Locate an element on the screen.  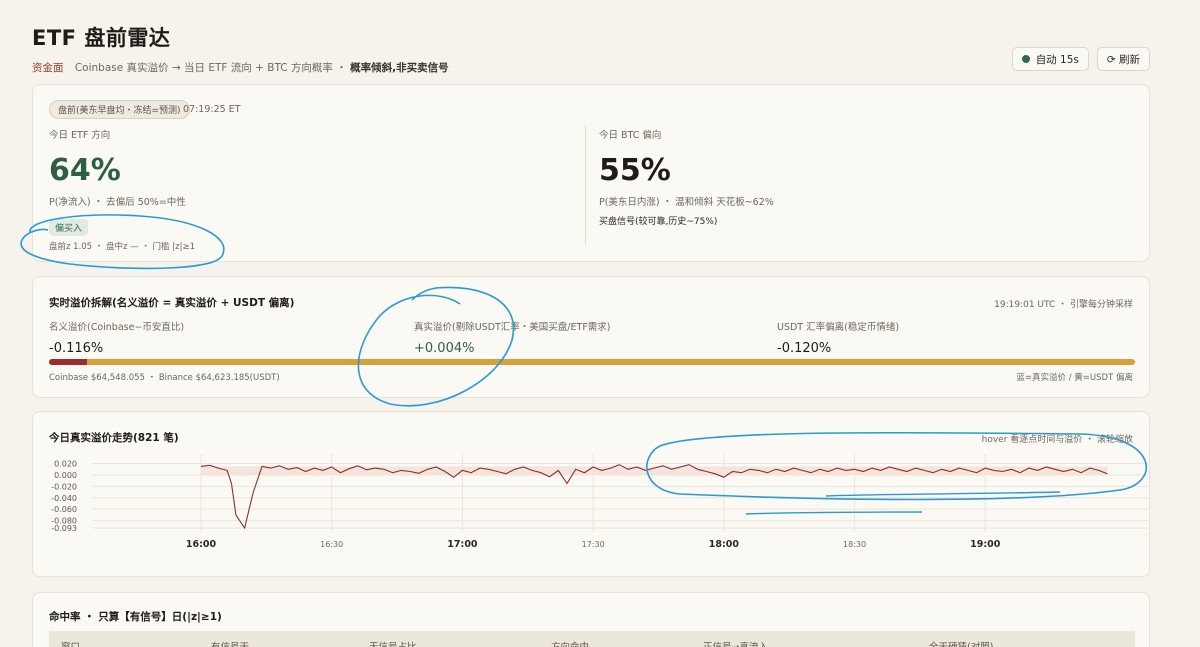
x-tick-label: 17:30 is located at coordinates (593, 544).